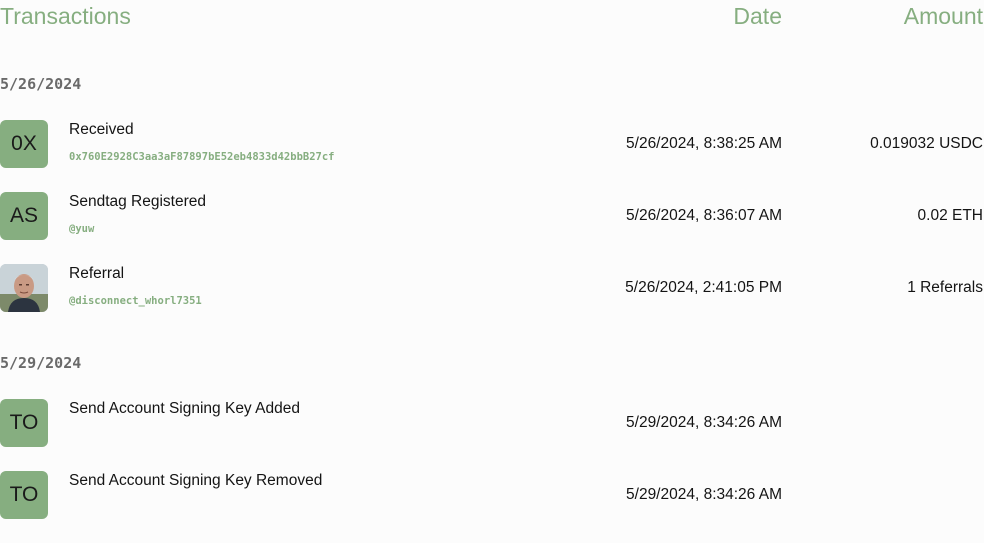 The image size is (984, 543). Describe the element at coordinates (101, 129) in the screenshot. I see `transaction-title: Received` at that location.